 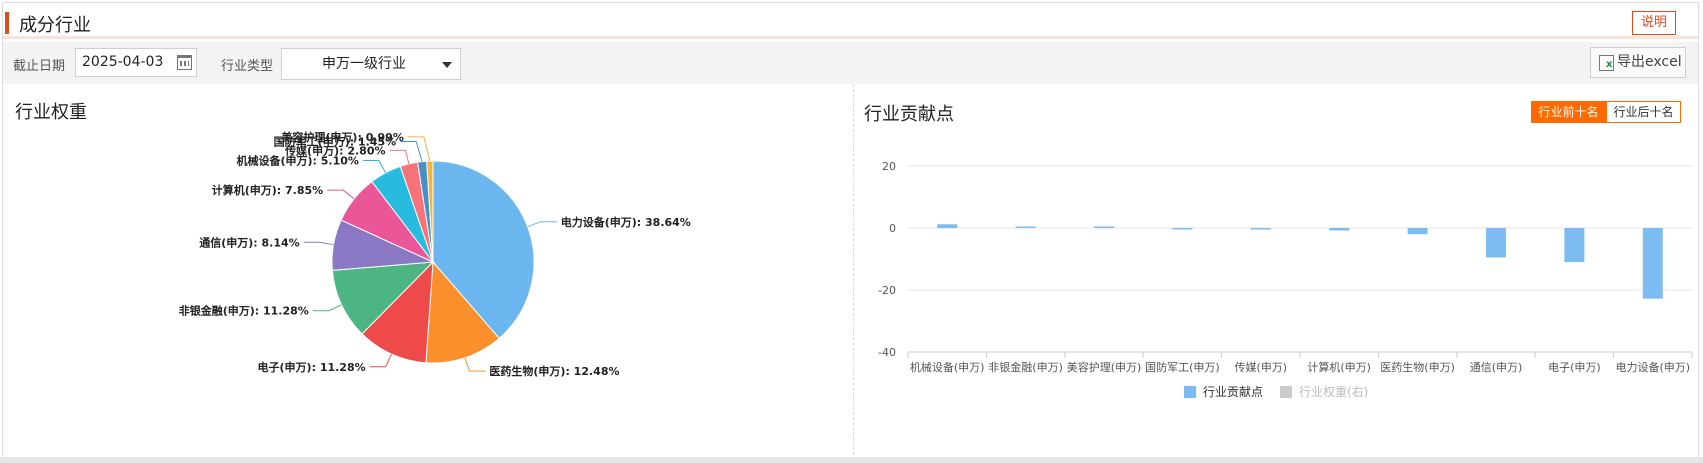 I want to click on x-tick-label: 传媒(申万), so click(x=1261, y=367).